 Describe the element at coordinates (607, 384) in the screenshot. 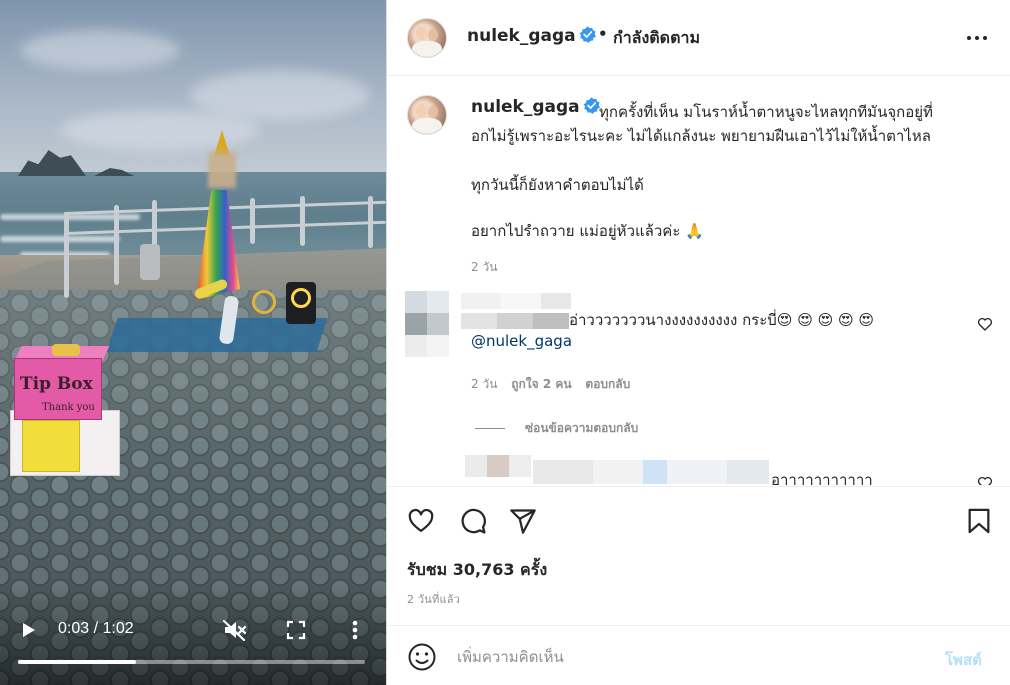

I see `reply-button: ตอบกลับ` at that location.